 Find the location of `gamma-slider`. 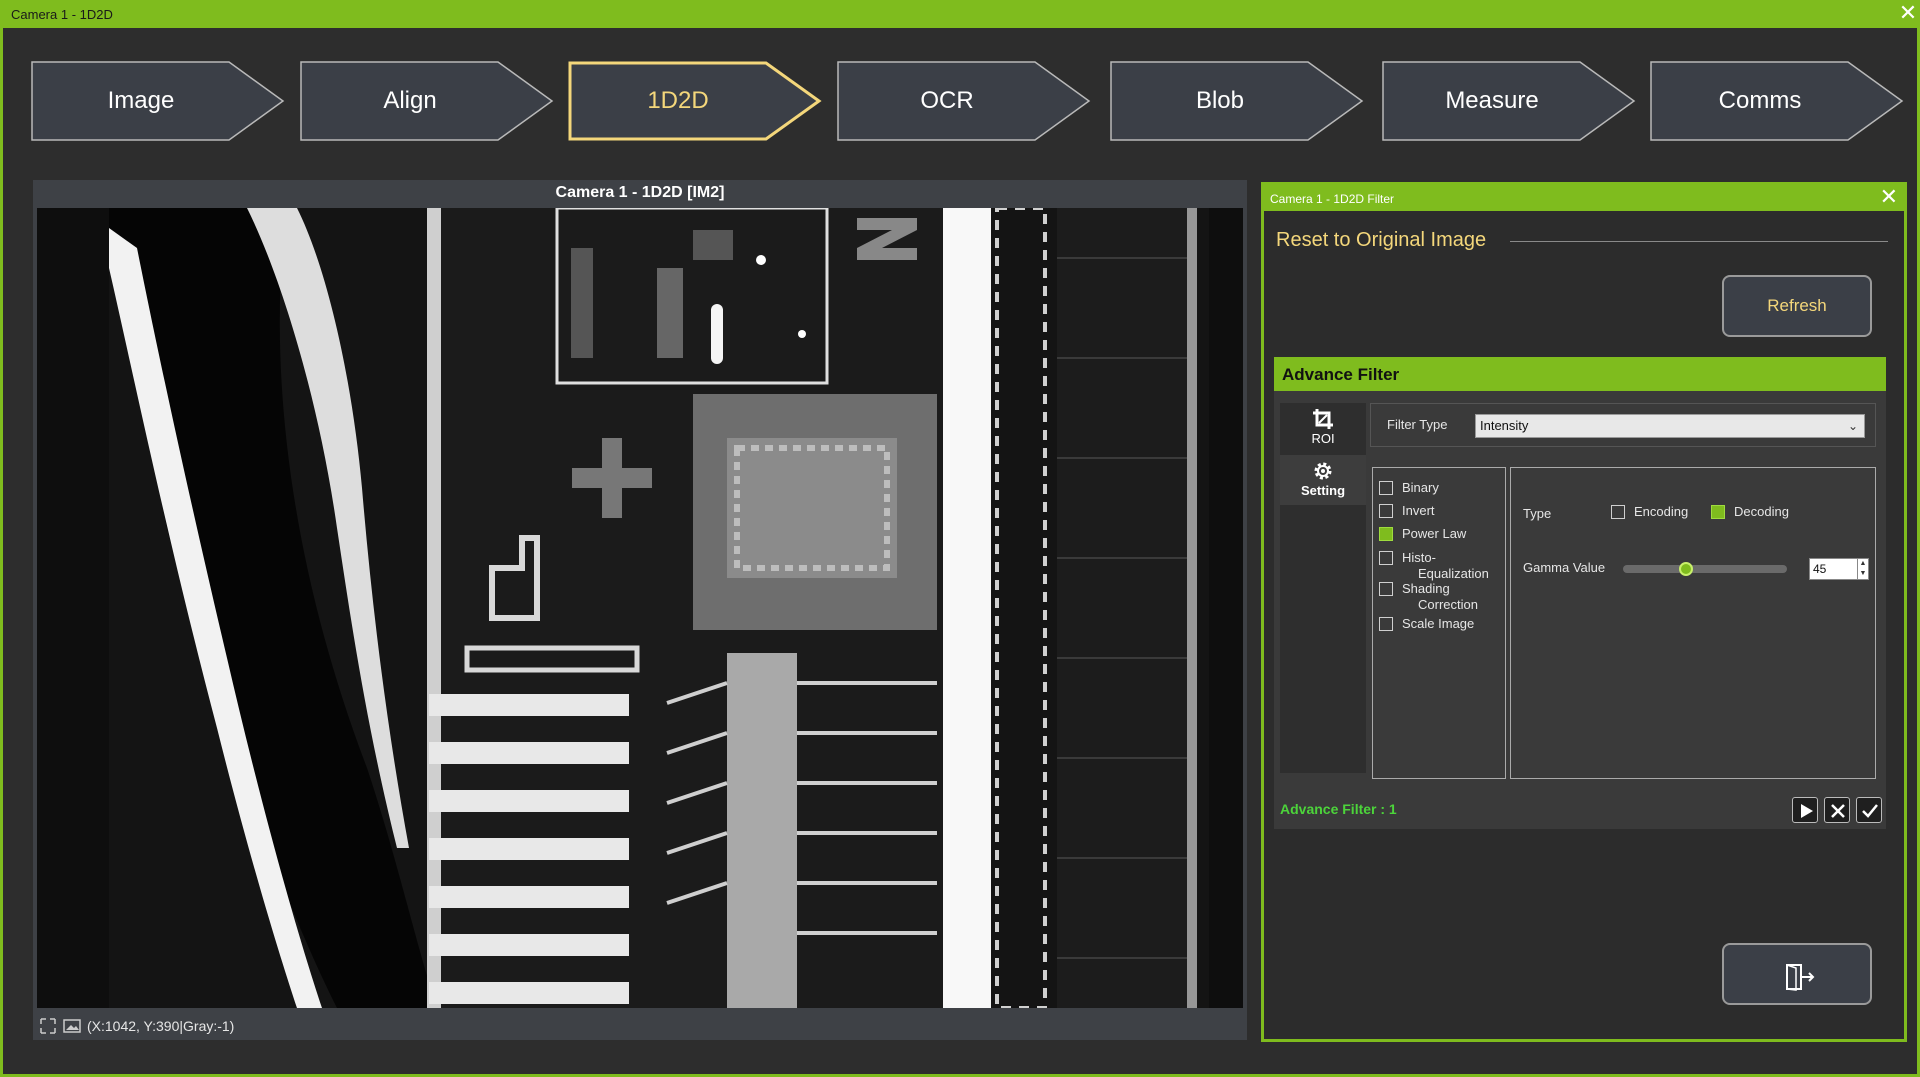

gamma-slider is located at coordinates (1705, 569).